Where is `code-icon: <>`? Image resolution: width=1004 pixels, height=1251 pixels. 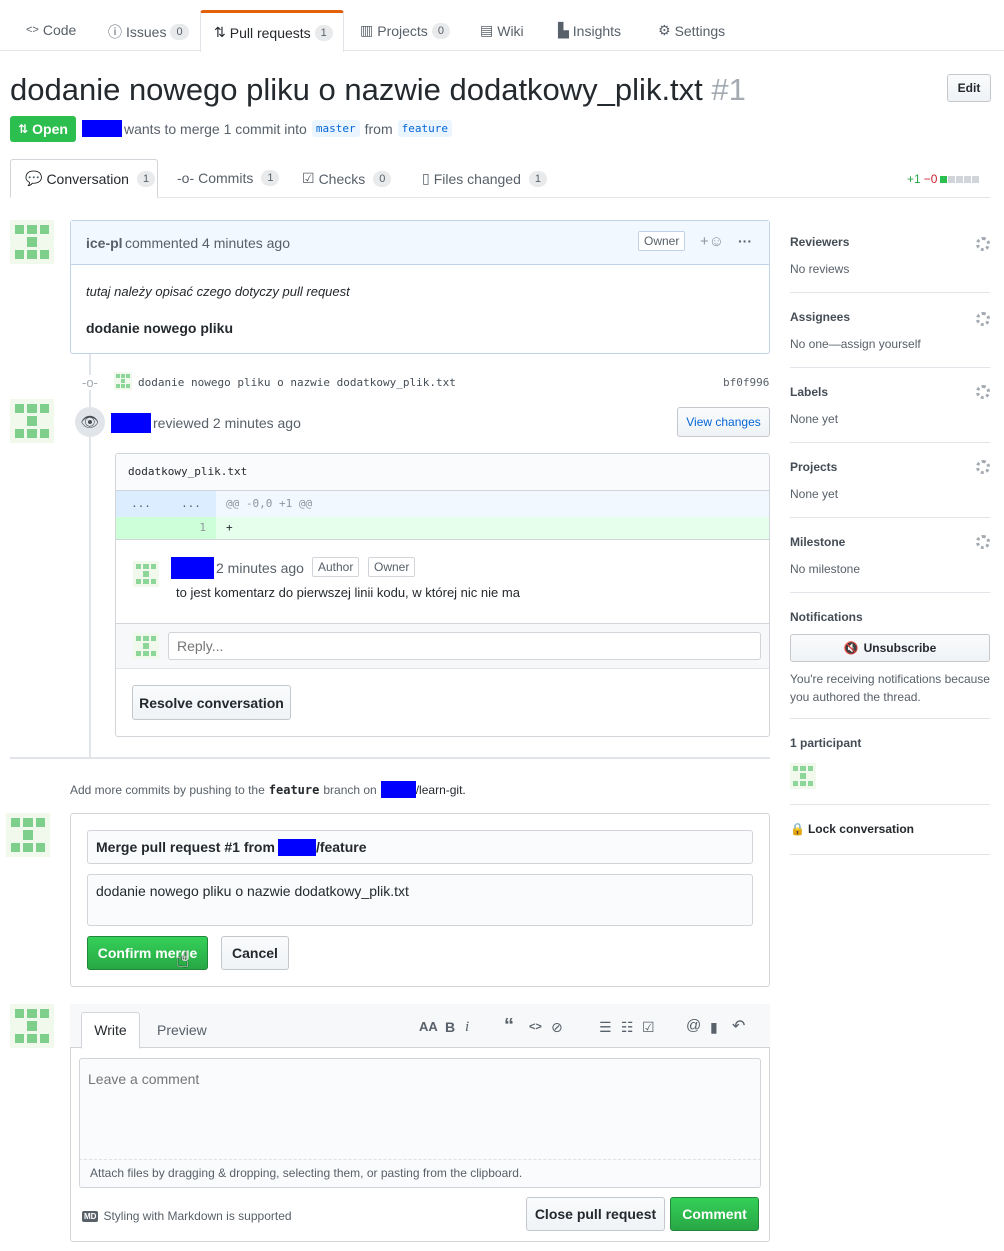
code-icon: <> is located at coordinates (535, 1027).